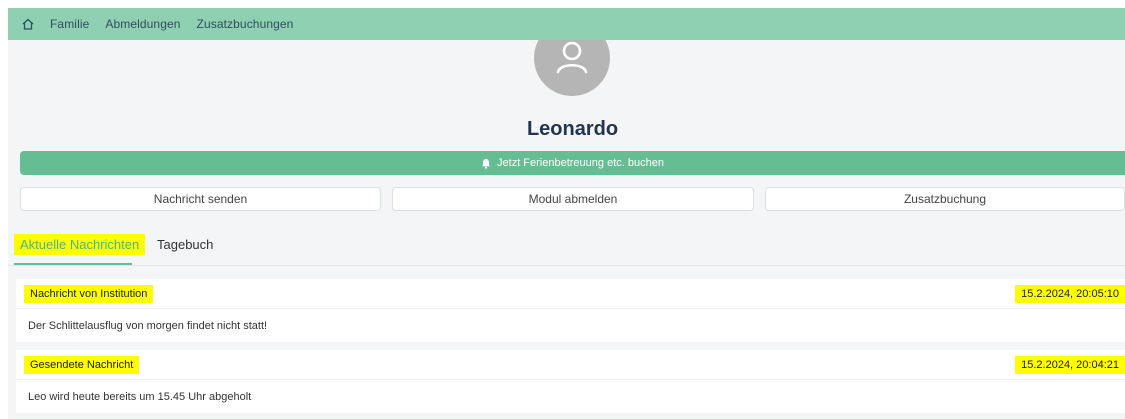  What do you see at coordinates (80, 244) in the screenshot?
I see `tab-current-messages: Aktuelle Nachrichten` at bounding box center [80, 244].